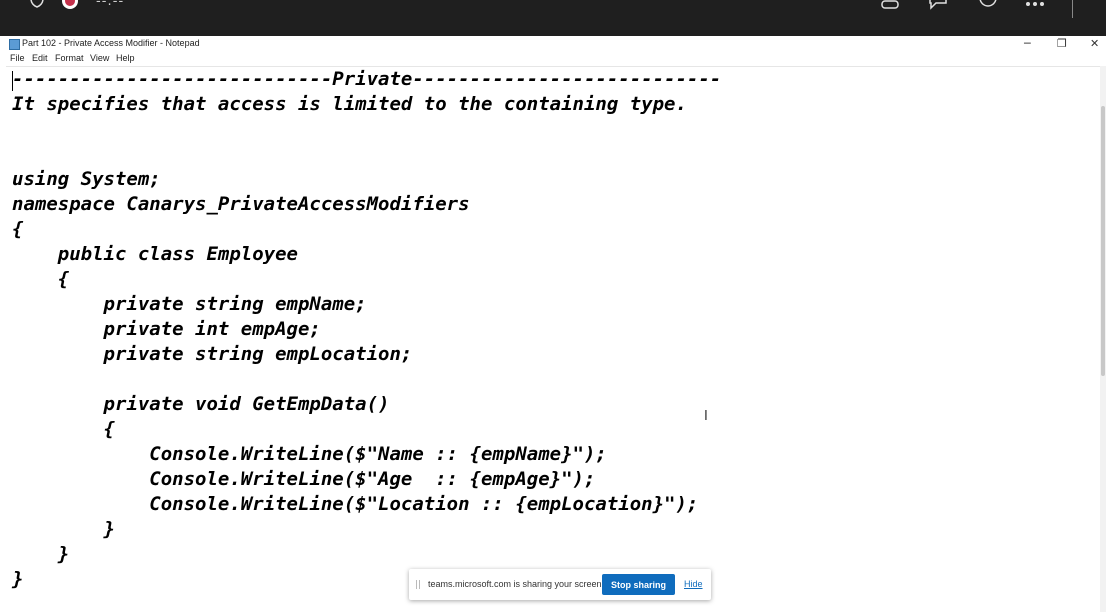  What do you see at coordinates (638, 584) in the screenshot?
I see `stop-sharing-button: Stop sharing` at bounding box center [638, 584].